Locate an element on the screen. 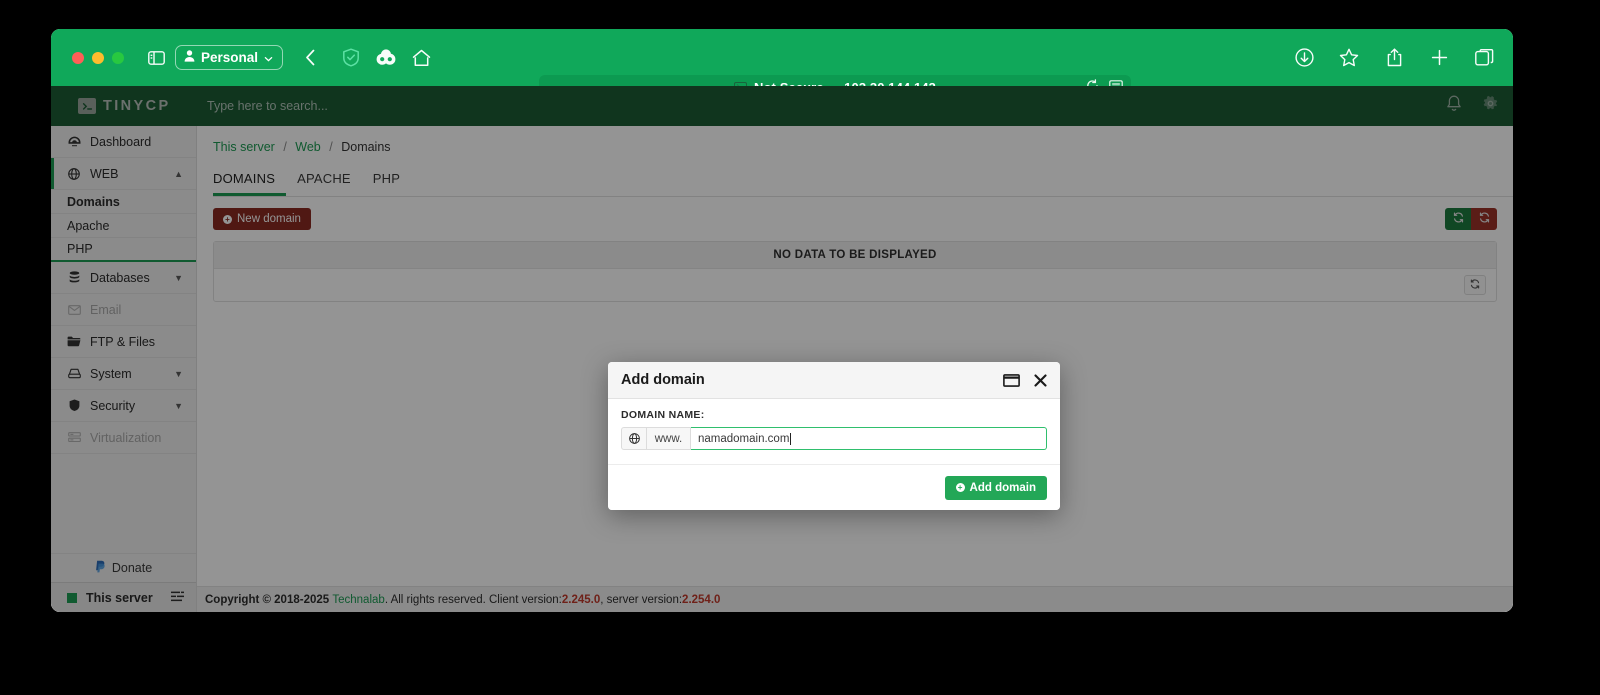  modal-body: DOMAIN NAME: www. namadomain.com is located at coordinates (834, 432).